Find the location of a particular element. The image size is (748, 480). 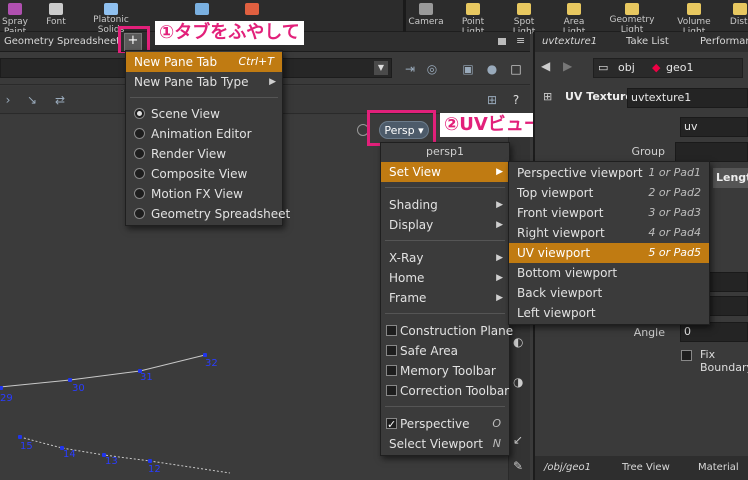

brush-icon: ↙ is located at coordinates (518, 440).